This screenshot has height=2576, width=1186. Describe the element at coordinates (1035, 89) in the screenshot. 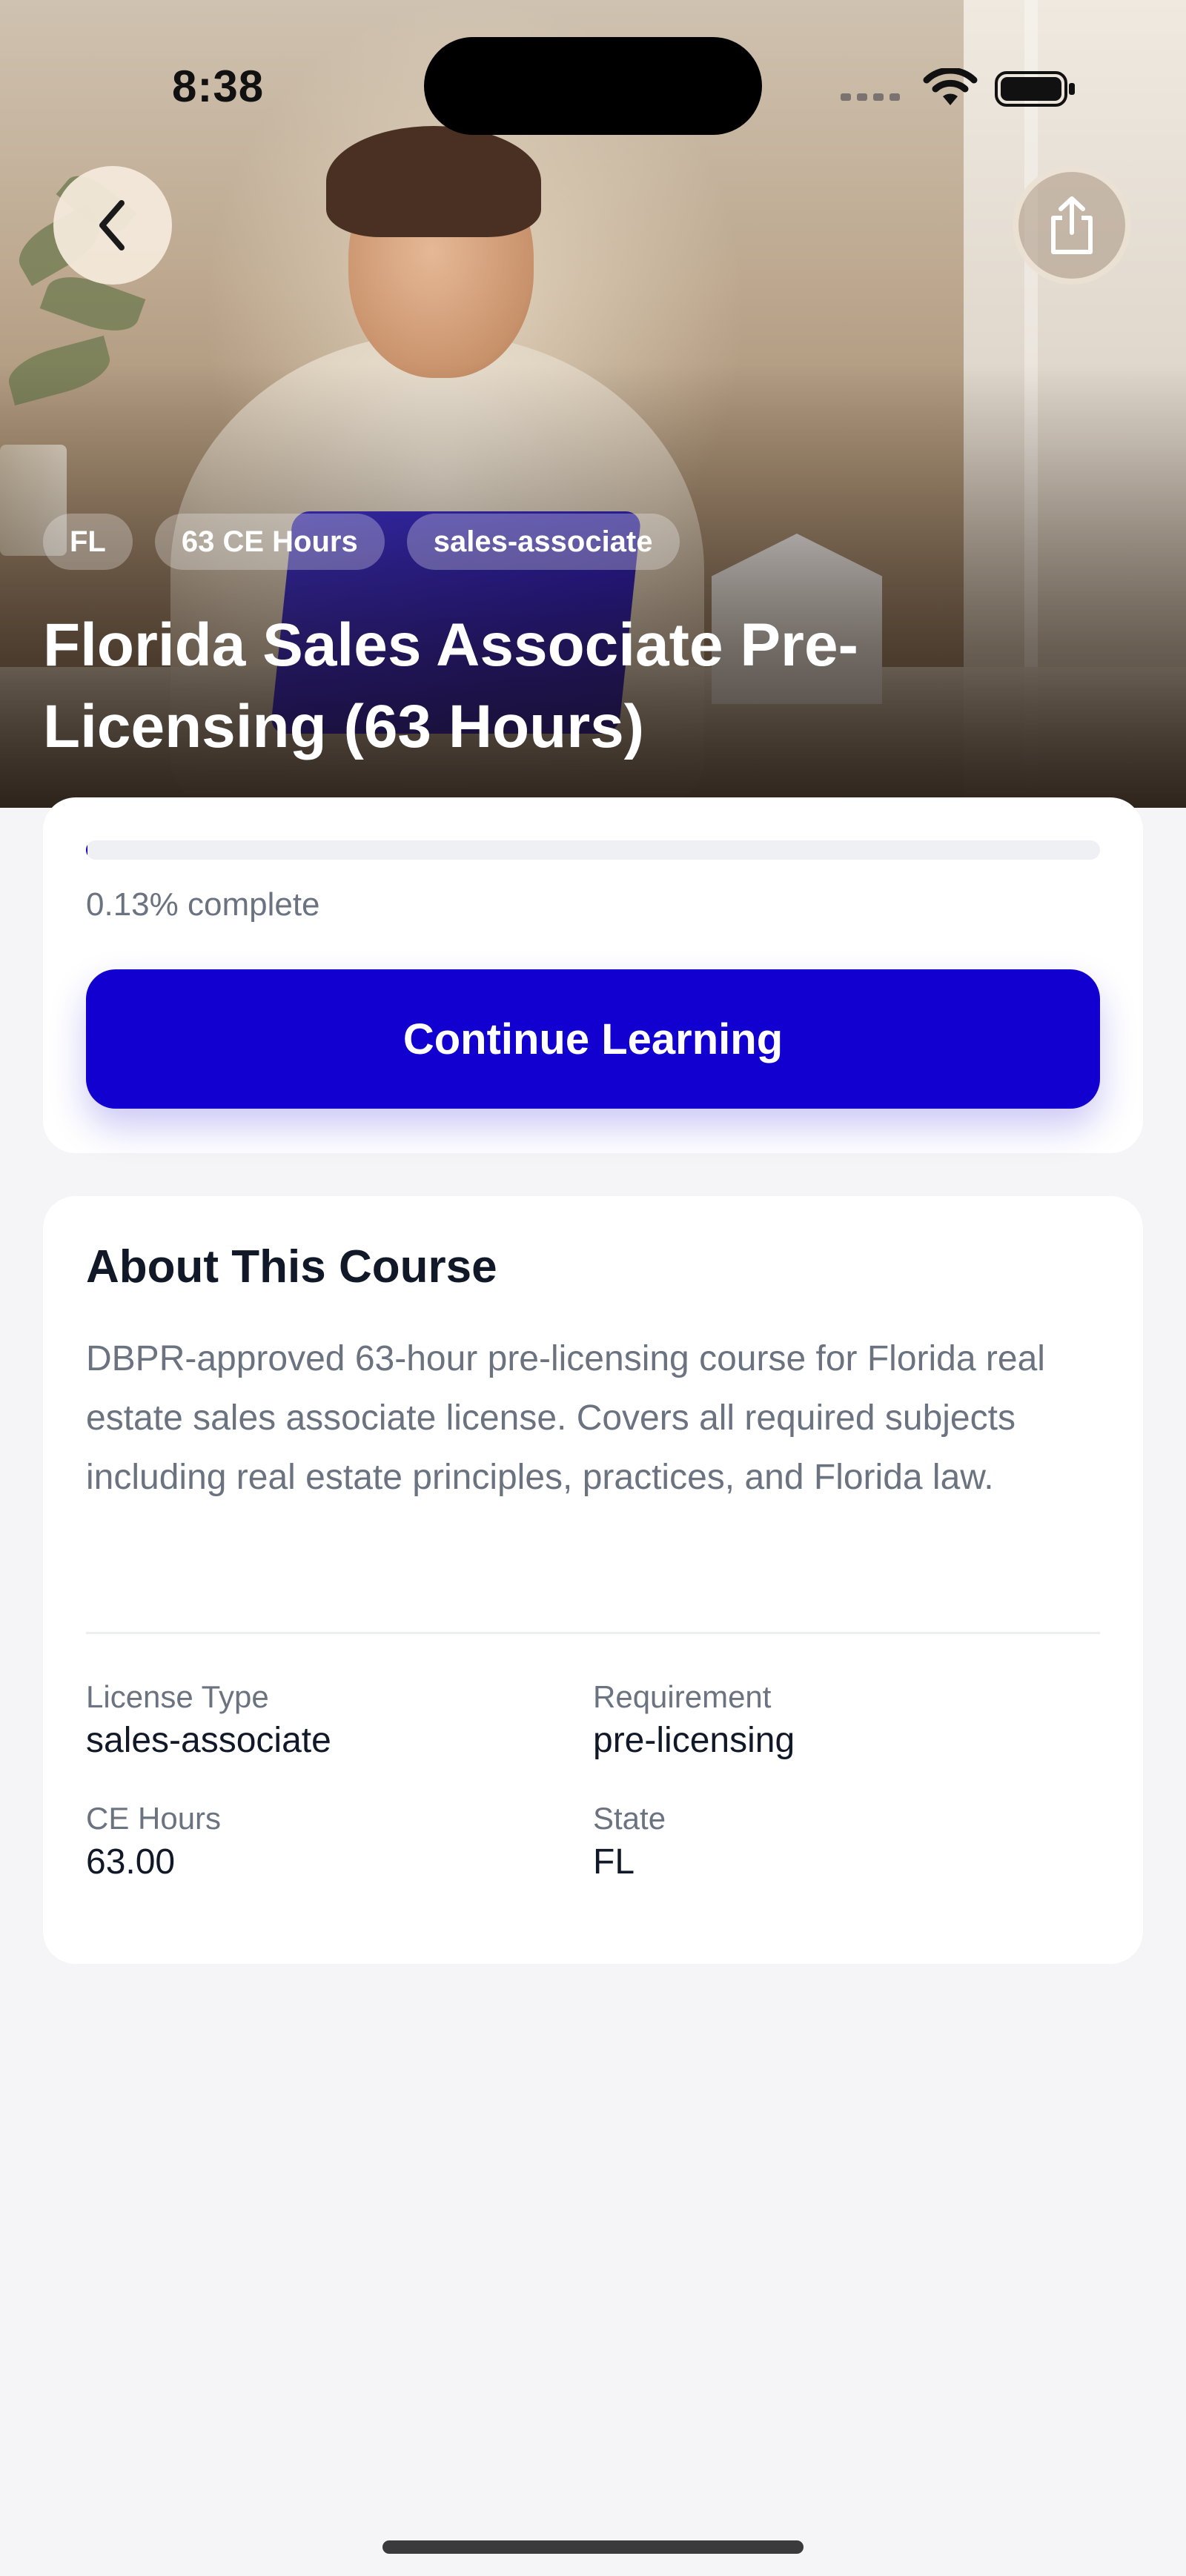

I see `battery-icon` at that location.